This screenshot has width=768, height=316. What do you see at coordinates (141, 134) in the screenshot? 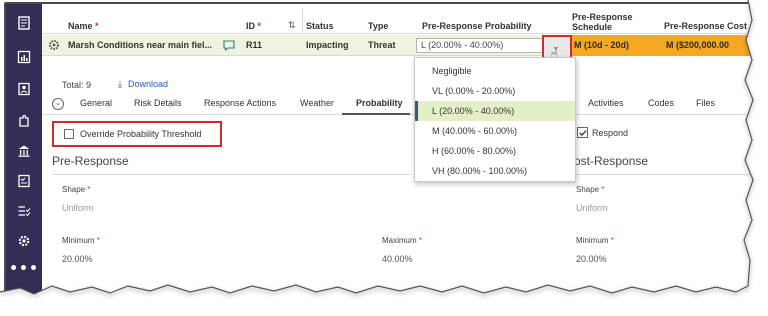
I see `override-label: Override Probability Threshold` at bounding box center [141, 134].